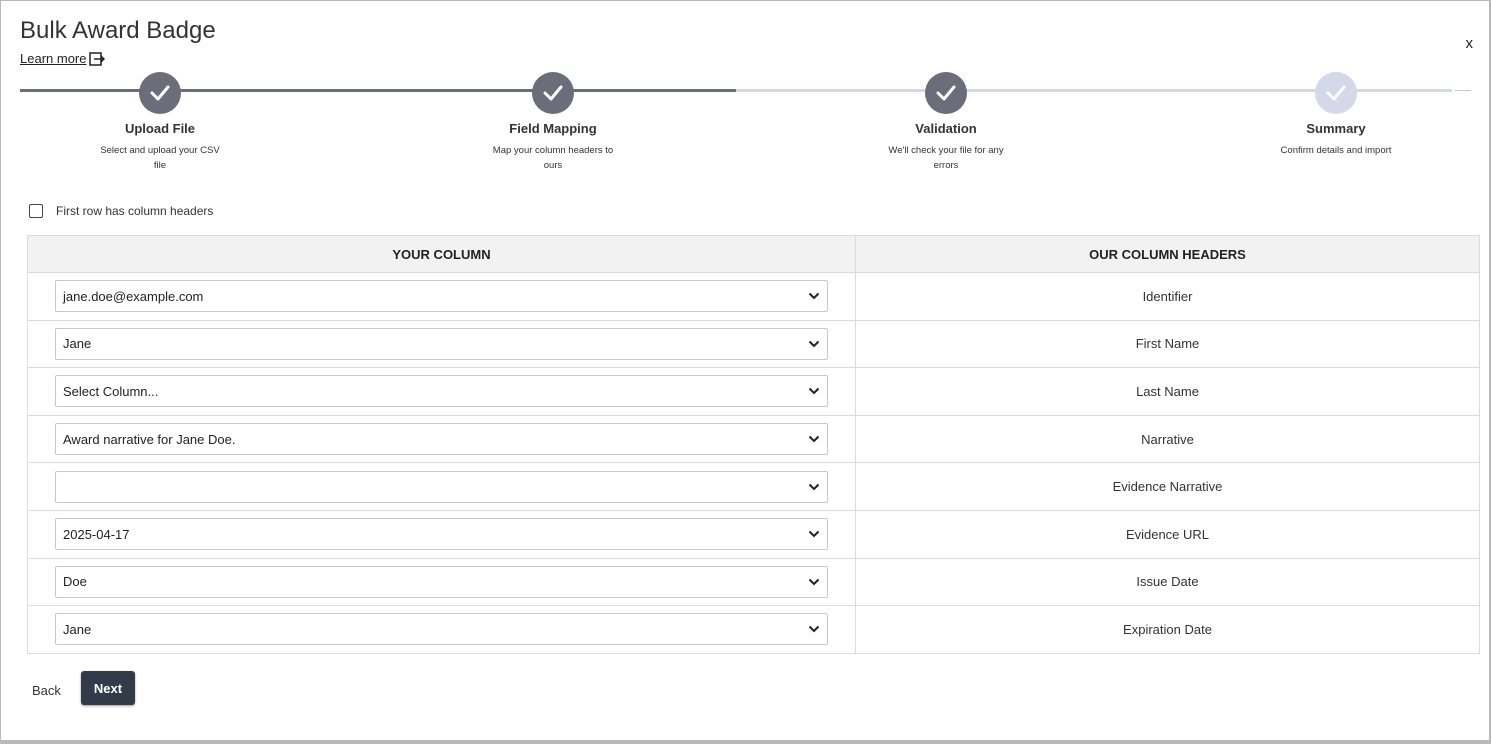 The width and height of the screenshot is (1491, 744). What do you see at coordinates (1167, 534) in the screenshot?
I see `our-field-label: Evidence URL` at bounding box center [1167, 534].